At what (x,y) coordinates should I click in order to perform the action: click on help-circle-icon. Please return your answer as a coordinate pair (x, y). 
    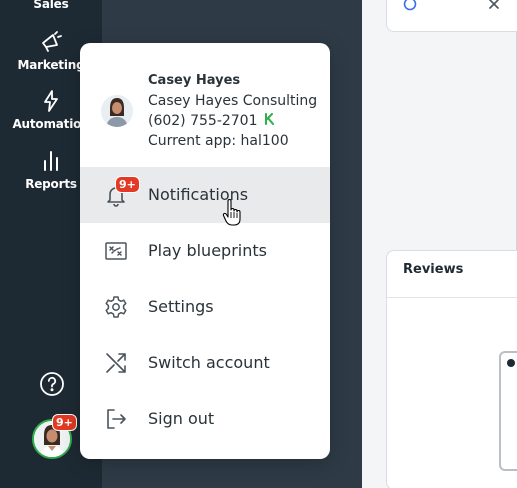
    Looking at the image, I should click on (52, 384).